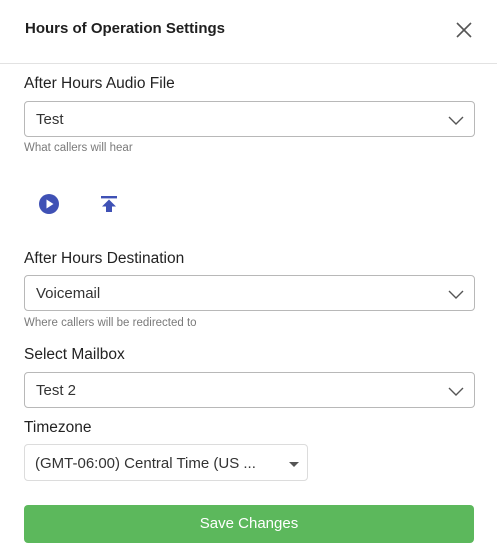  What do you see at coordinates (464, 30) in the screenshot?
I see `close-icon` at bounding box center [464, 30].